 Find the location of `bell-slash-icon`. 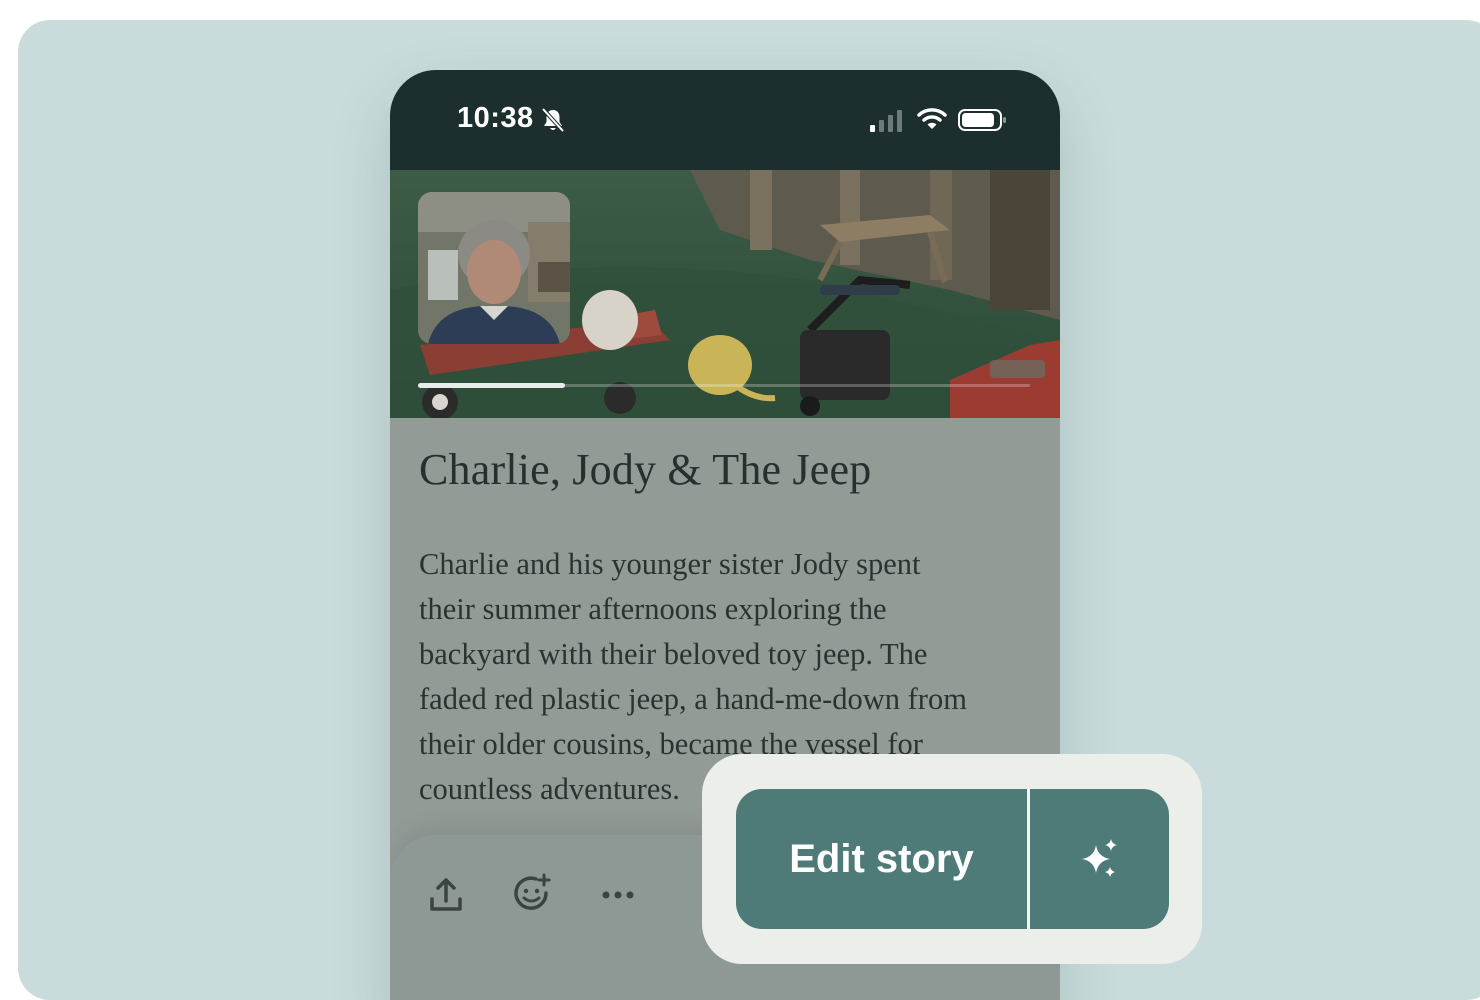

bell-slash-icon is located at coordinates (553, 120).